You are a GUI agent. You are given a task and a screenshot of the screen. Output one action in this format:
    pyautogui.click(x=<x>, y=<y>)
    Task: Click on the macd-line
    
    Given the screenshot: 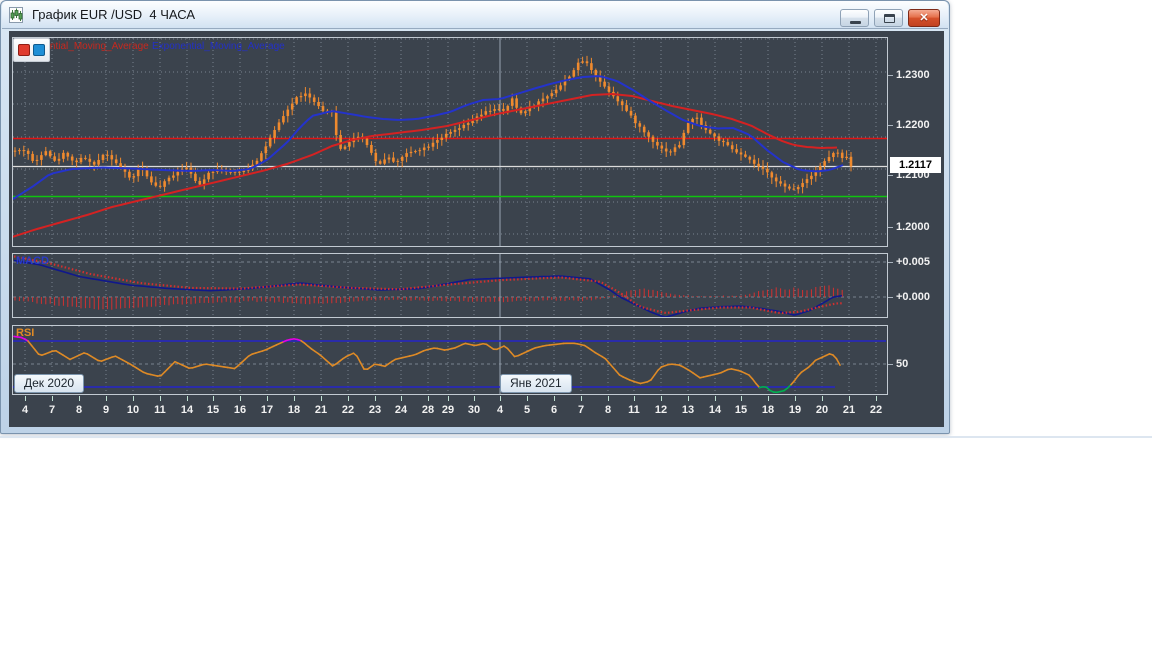 What is the action you would take?
    pyautogui.click(x=428, y=288)
    